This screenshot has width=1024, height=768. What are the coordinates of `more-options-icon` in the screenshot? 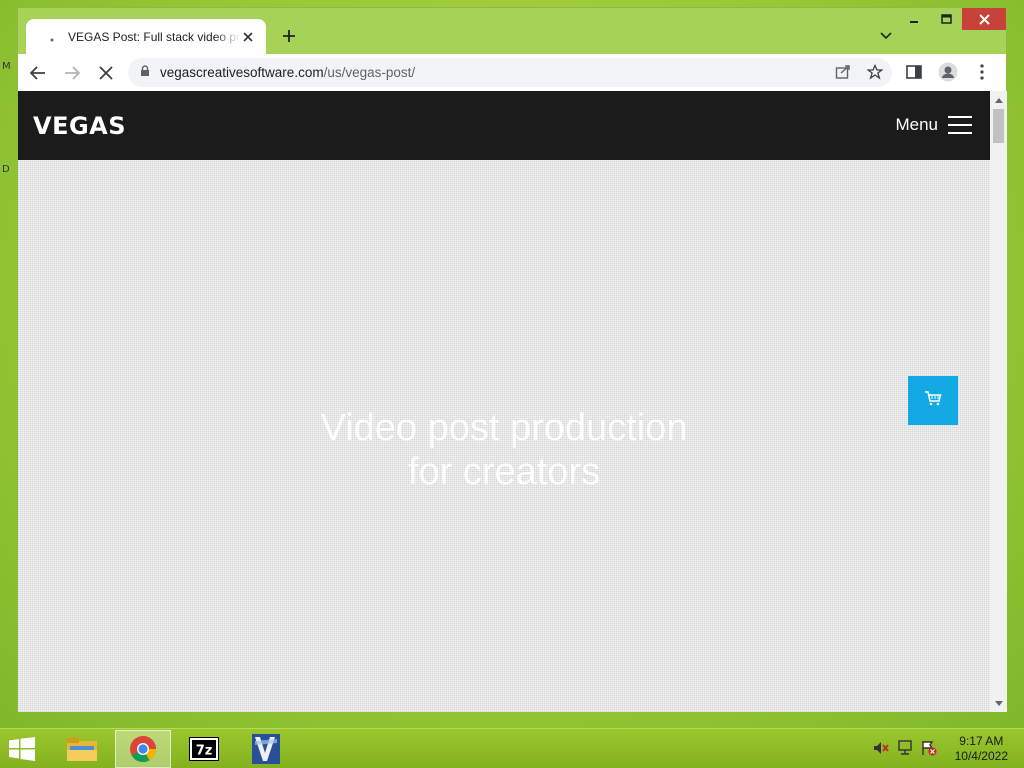 It's located at (982, 72).